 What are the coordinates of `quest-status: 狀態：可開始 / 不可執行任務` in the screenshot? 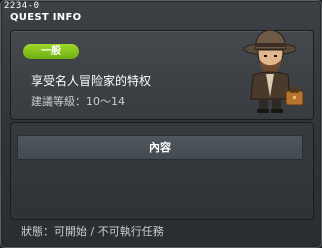 It's located at (92, 231).